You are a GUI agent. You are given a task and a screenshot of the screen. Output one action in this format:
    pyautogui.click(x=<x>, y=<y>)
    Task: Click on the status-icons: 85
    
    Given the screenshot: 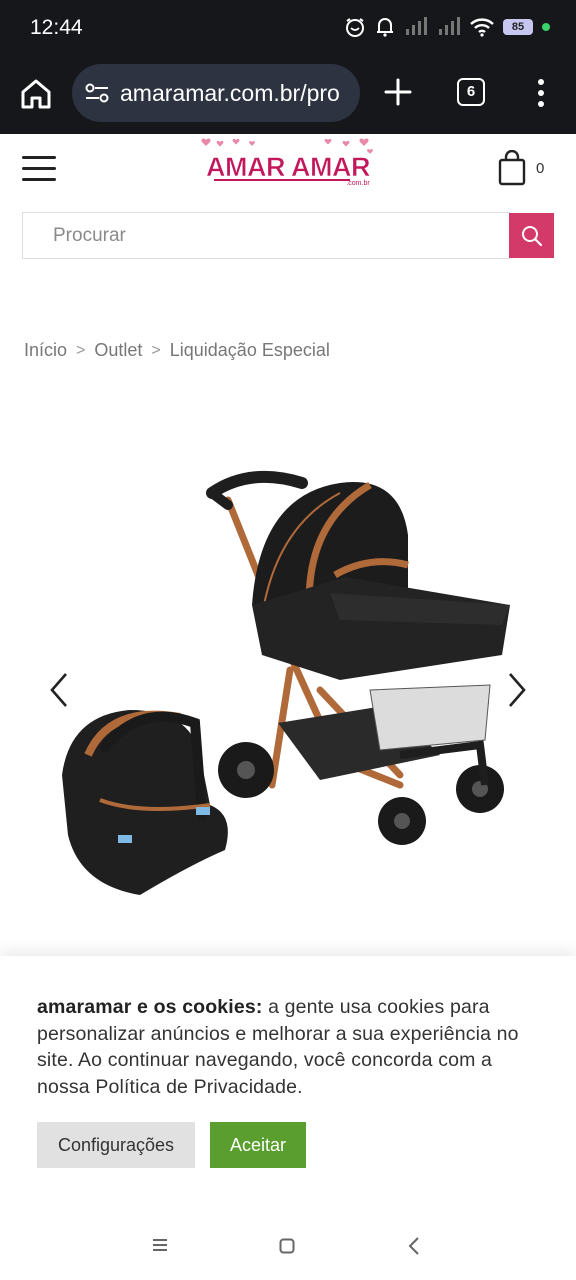 What is the action you would take?
    pyautogui.click(x=447, y=27)
    